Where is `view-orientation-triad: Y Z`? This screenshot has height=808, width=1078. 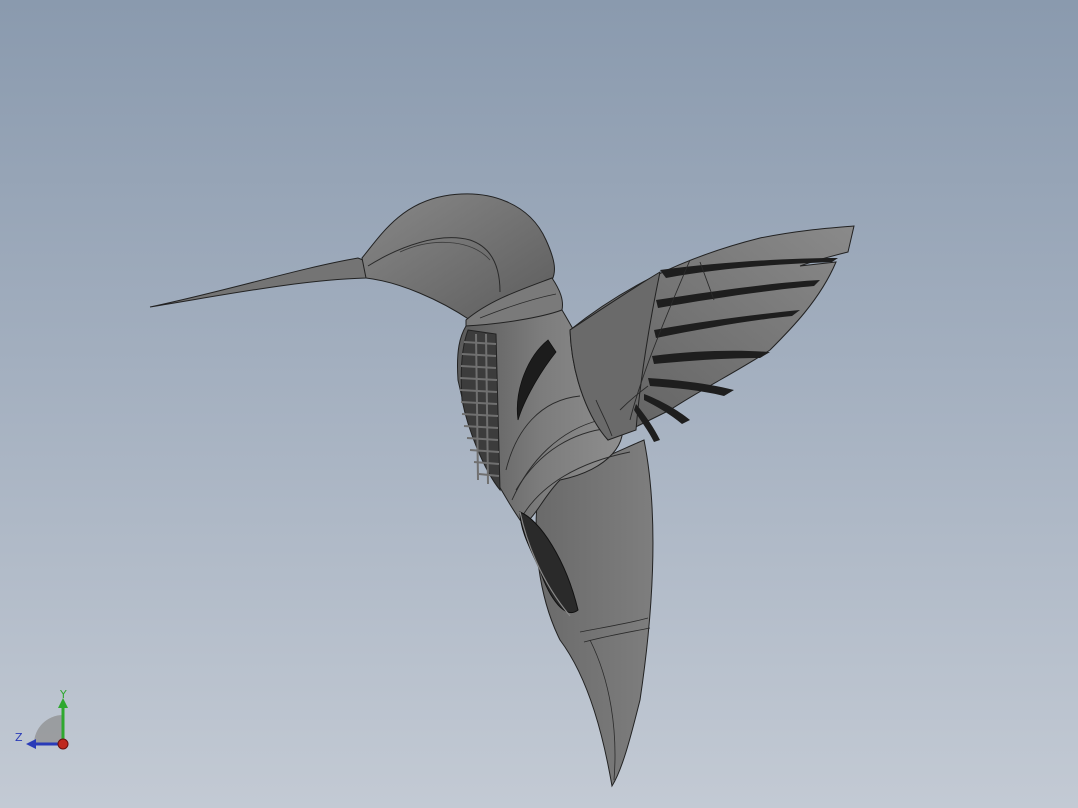 view-orientation-triad: Y Z is located at coordinates (45, 721).